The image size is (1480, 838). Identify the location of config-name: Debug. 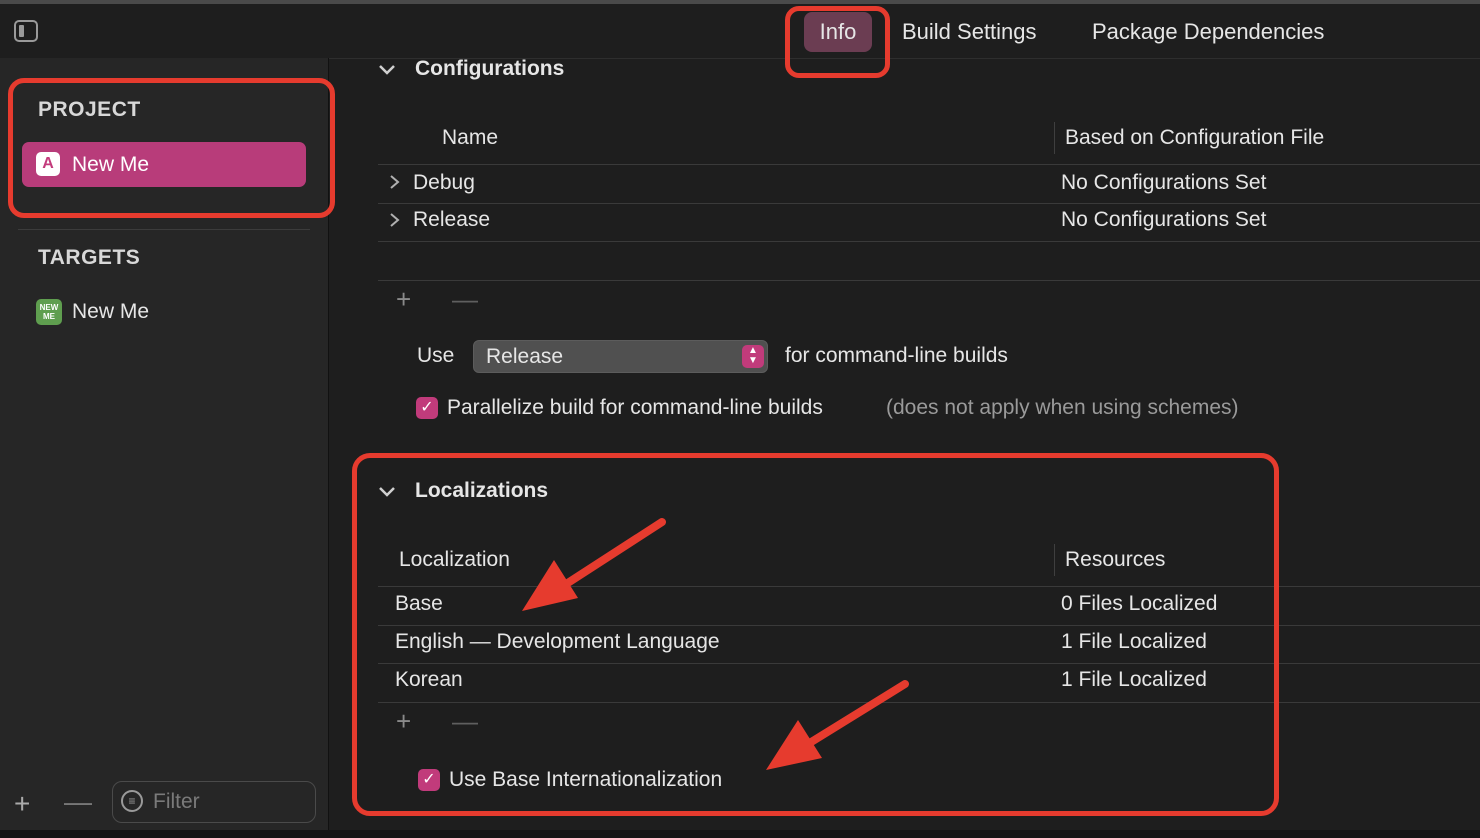
(444, 182).